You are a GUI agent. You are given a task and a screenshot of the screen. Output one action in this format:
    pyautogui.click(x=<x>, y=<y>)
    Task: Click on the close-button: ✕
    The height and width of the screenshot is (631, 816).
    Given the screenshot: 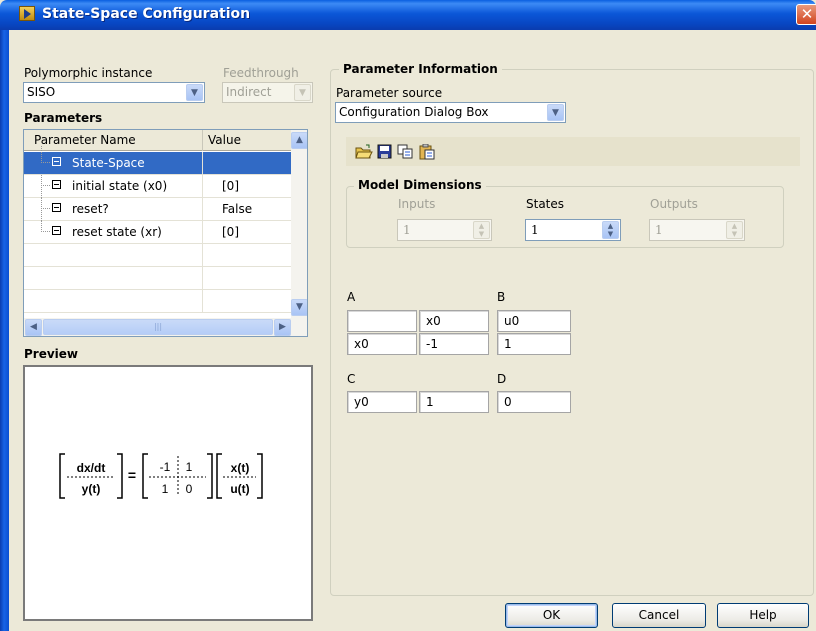 What is the action you would take?
    pyautogui.click(x=806, y=14)
    